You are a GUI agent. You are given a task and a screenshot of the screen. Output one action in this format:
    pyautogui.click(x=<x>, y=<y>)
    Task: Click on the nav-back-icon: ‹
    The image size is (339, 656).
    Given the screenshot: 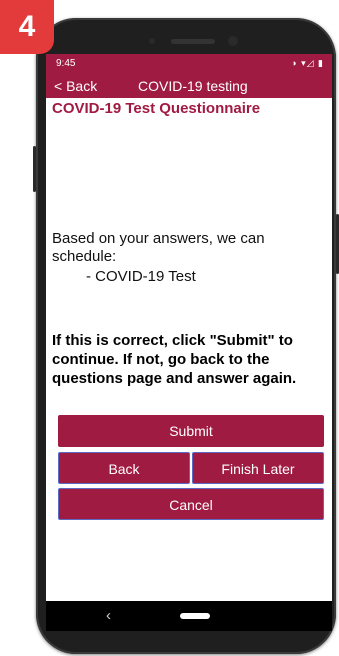 What is the action you would take?
    pyautogui.click(x=108, y=615)
    